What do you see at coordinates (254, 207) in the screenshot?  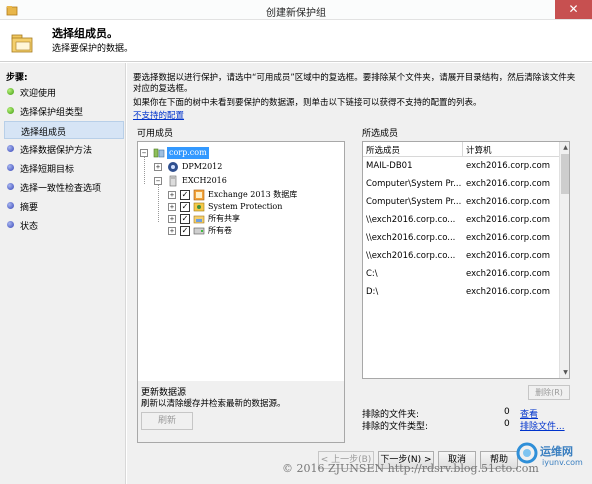 I see `tree-node-system-protection: + ✓ System Protection` at bounding box center [254, 207].